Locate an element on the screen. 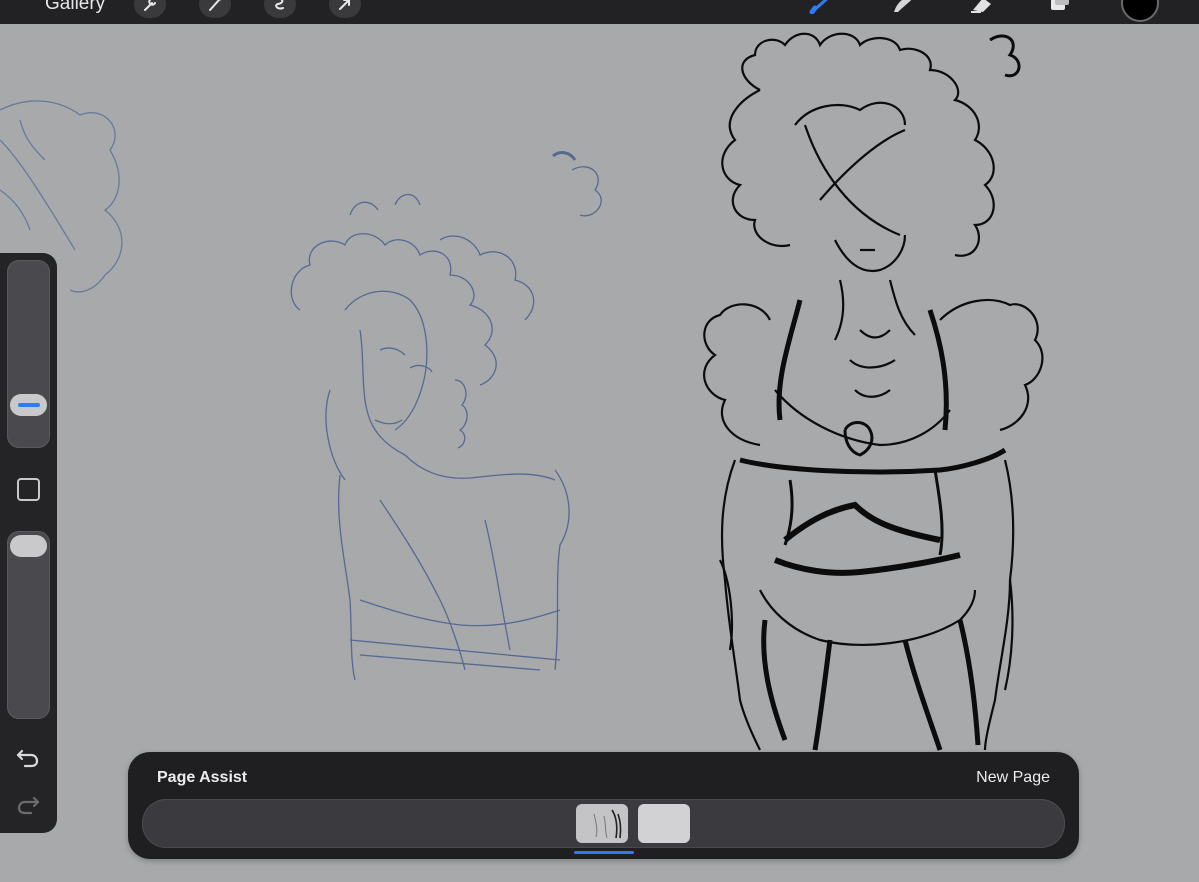 The width and height of the screenshot is (1199, 882). brush-size-slider is located at coordinates (28, 354).